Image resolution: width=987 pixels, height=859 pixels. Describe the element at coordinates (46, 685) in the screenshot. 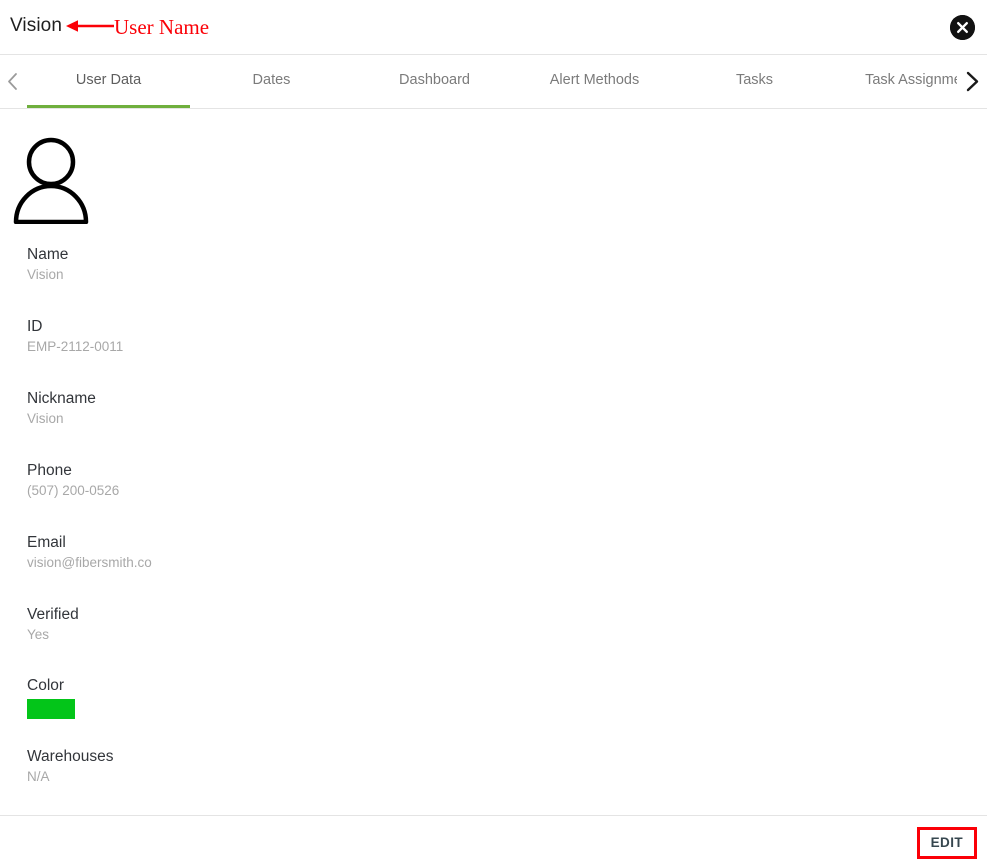

I see `field-label: Color` at that location.